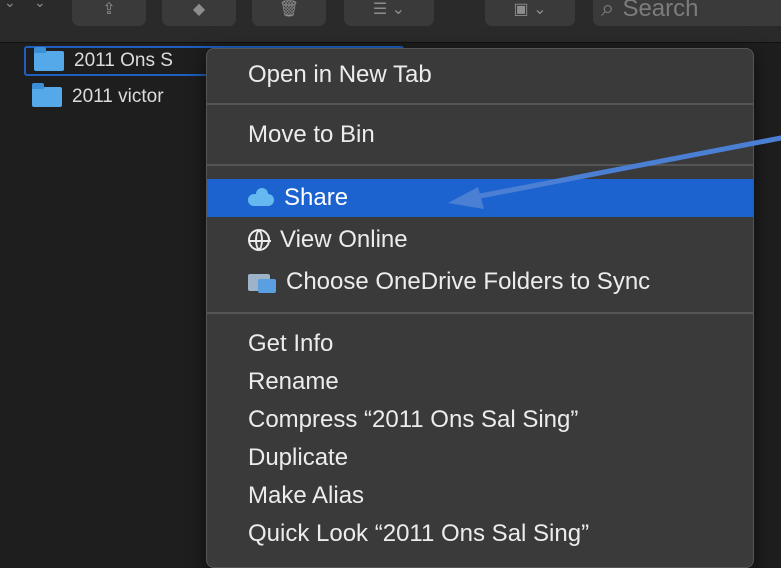  Describe the element at coordinates (480, 240) in the screenshot. I see `menu-item-view-online: View Online` at that location.